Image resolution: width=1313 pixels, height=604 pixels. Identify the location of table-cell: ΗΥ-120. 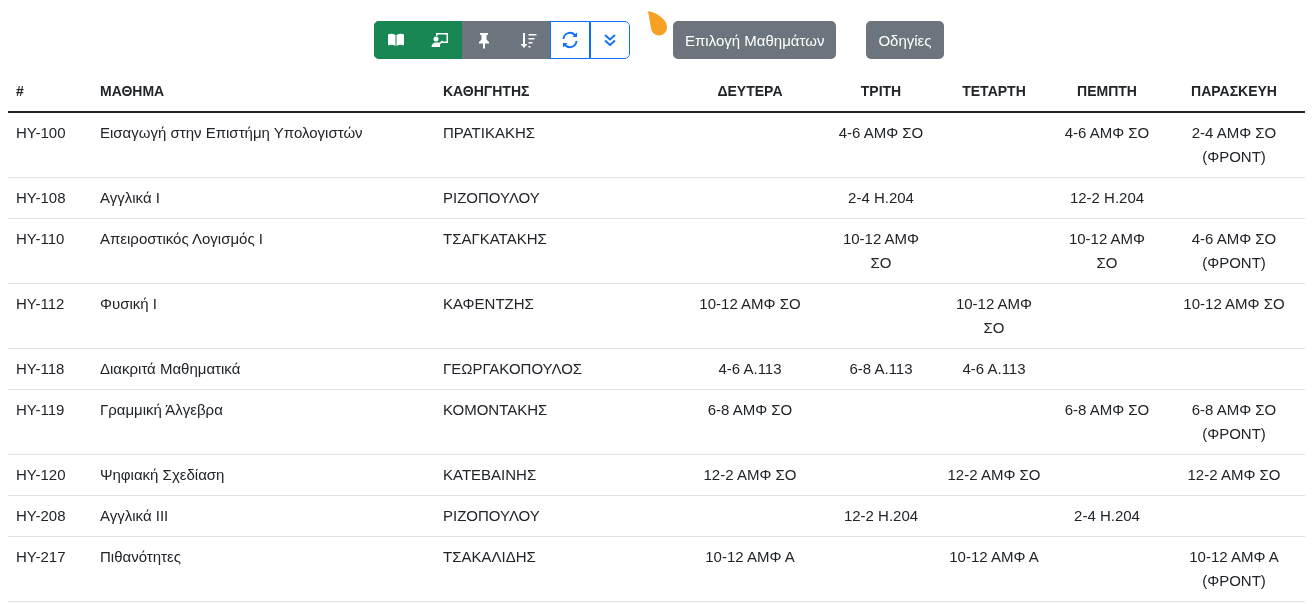
(41, 474).